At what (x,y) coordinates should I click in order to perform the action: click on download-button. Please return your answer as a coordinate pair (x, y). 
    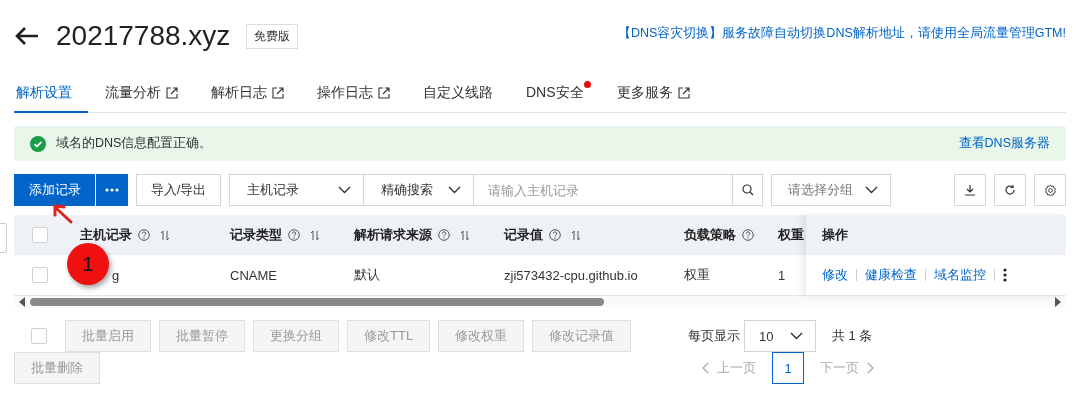
    Looking at the image, I should click on (970, 190).